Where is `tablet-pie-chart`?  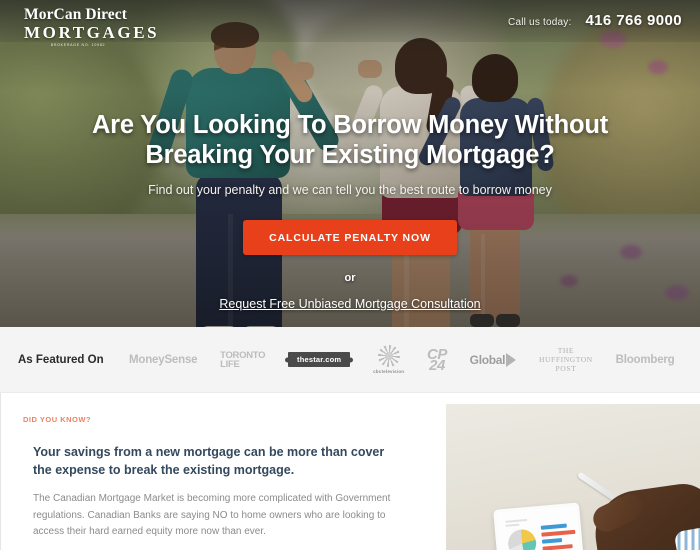 tablet-pie-chart is located at coordinates (522, 539).